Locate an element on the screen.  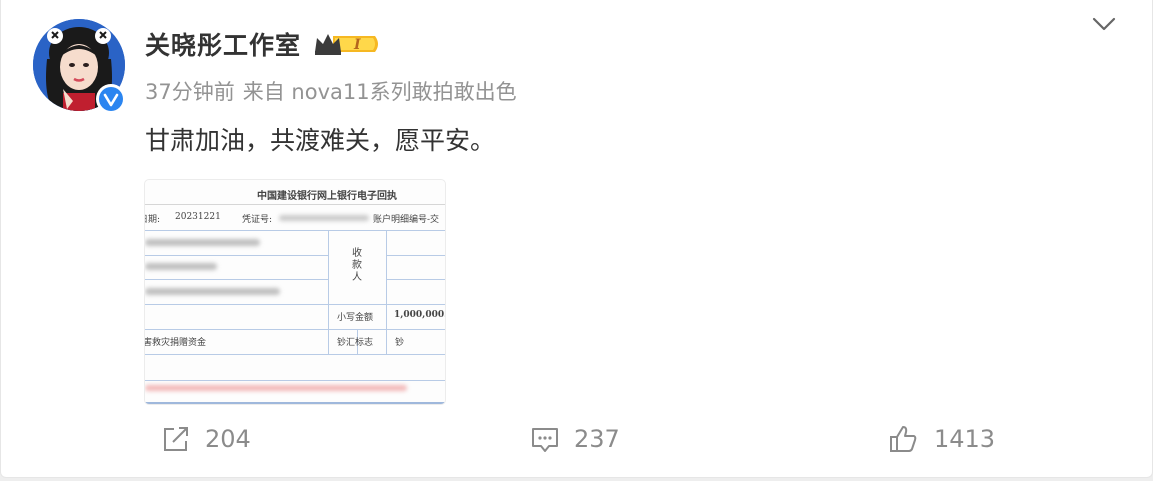
vip-level-text: I is located at coordinates (357, 45).